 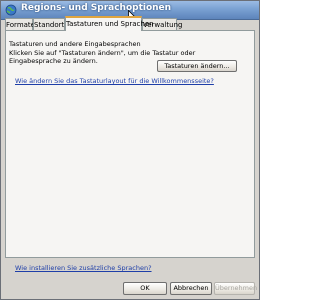 What do you see at coordinates (96, 8) in the screenshot?
I see `window-title: Regions- und Sprachoptionen` at bounding box center [96, 8].